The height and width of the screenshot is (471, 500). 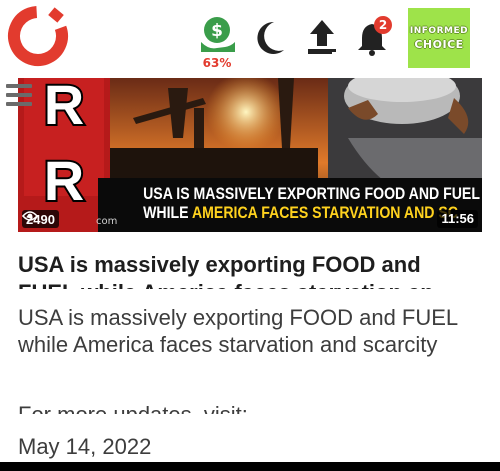 I want to click on informed-choice-logo: INFORMED CHOICE, so click(x=439, y=38).